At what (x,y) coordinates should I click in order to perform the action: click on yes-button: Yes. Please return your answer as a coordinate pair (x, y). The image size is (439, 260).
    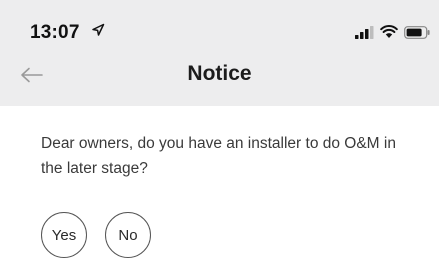
    Looking at the image, I should click on (64, 235).